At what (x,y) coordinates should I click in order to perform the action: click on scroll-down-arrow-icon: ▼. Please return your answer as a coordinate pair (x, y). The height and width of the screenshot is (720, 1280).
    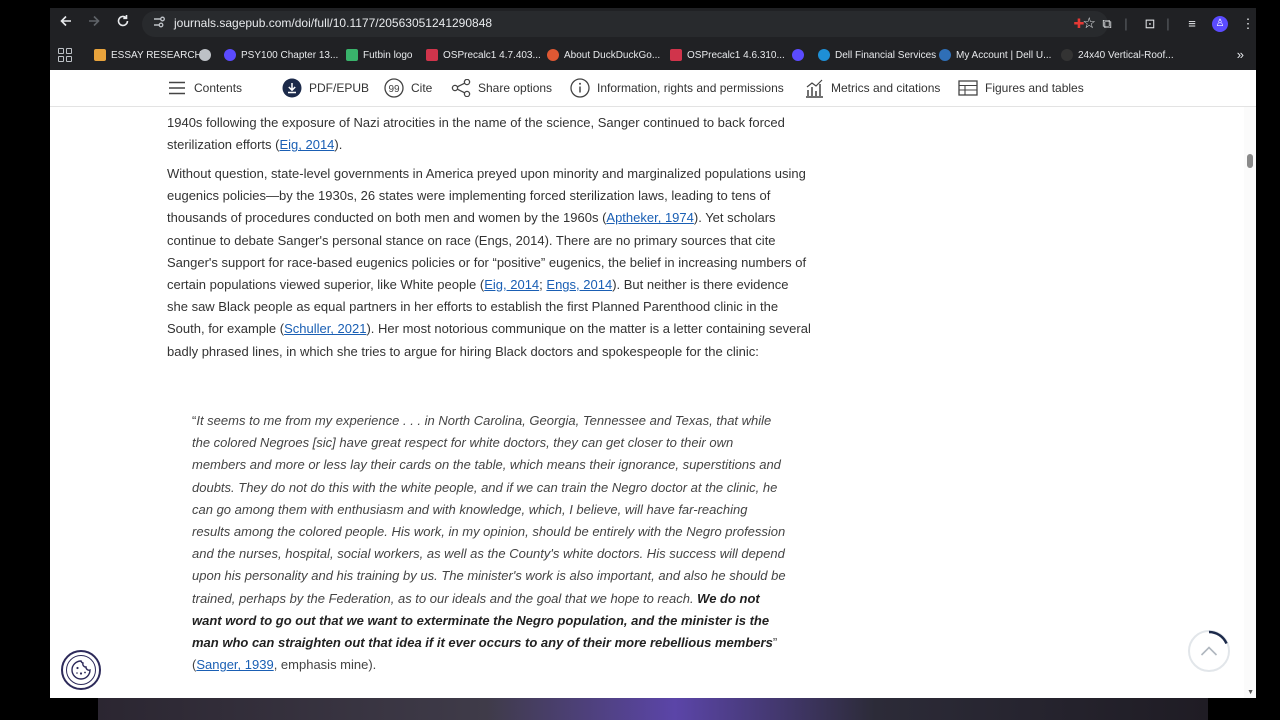
    Looking at the image, I should click on (1250, 692).